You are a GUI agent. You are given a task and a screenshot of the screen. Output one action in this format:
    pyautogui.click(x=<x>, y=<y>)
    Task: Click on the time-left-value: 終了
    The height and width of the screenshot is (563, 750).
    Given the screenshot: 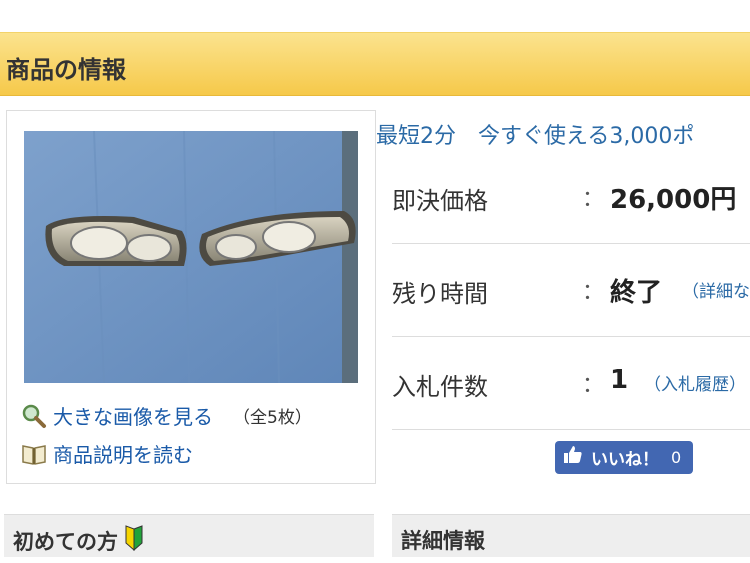 What is the action you would take?
    pyautogui.click(x=636, y=293)
    